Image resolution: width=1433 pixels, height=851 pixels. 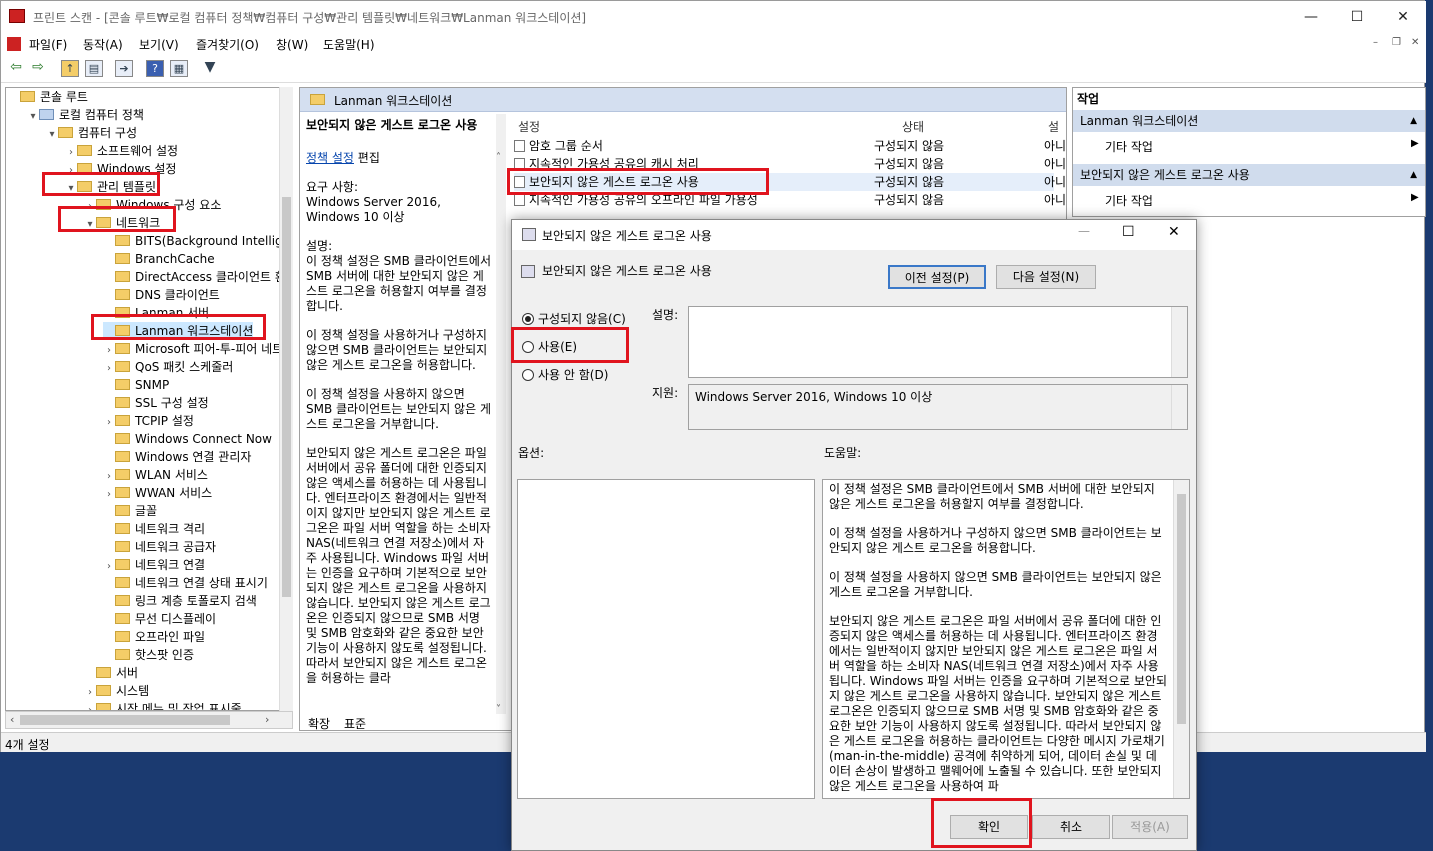 I want to click on tree-node: › 시작 메뉴 및 작업 표시줄, so click(x=163, y=705).